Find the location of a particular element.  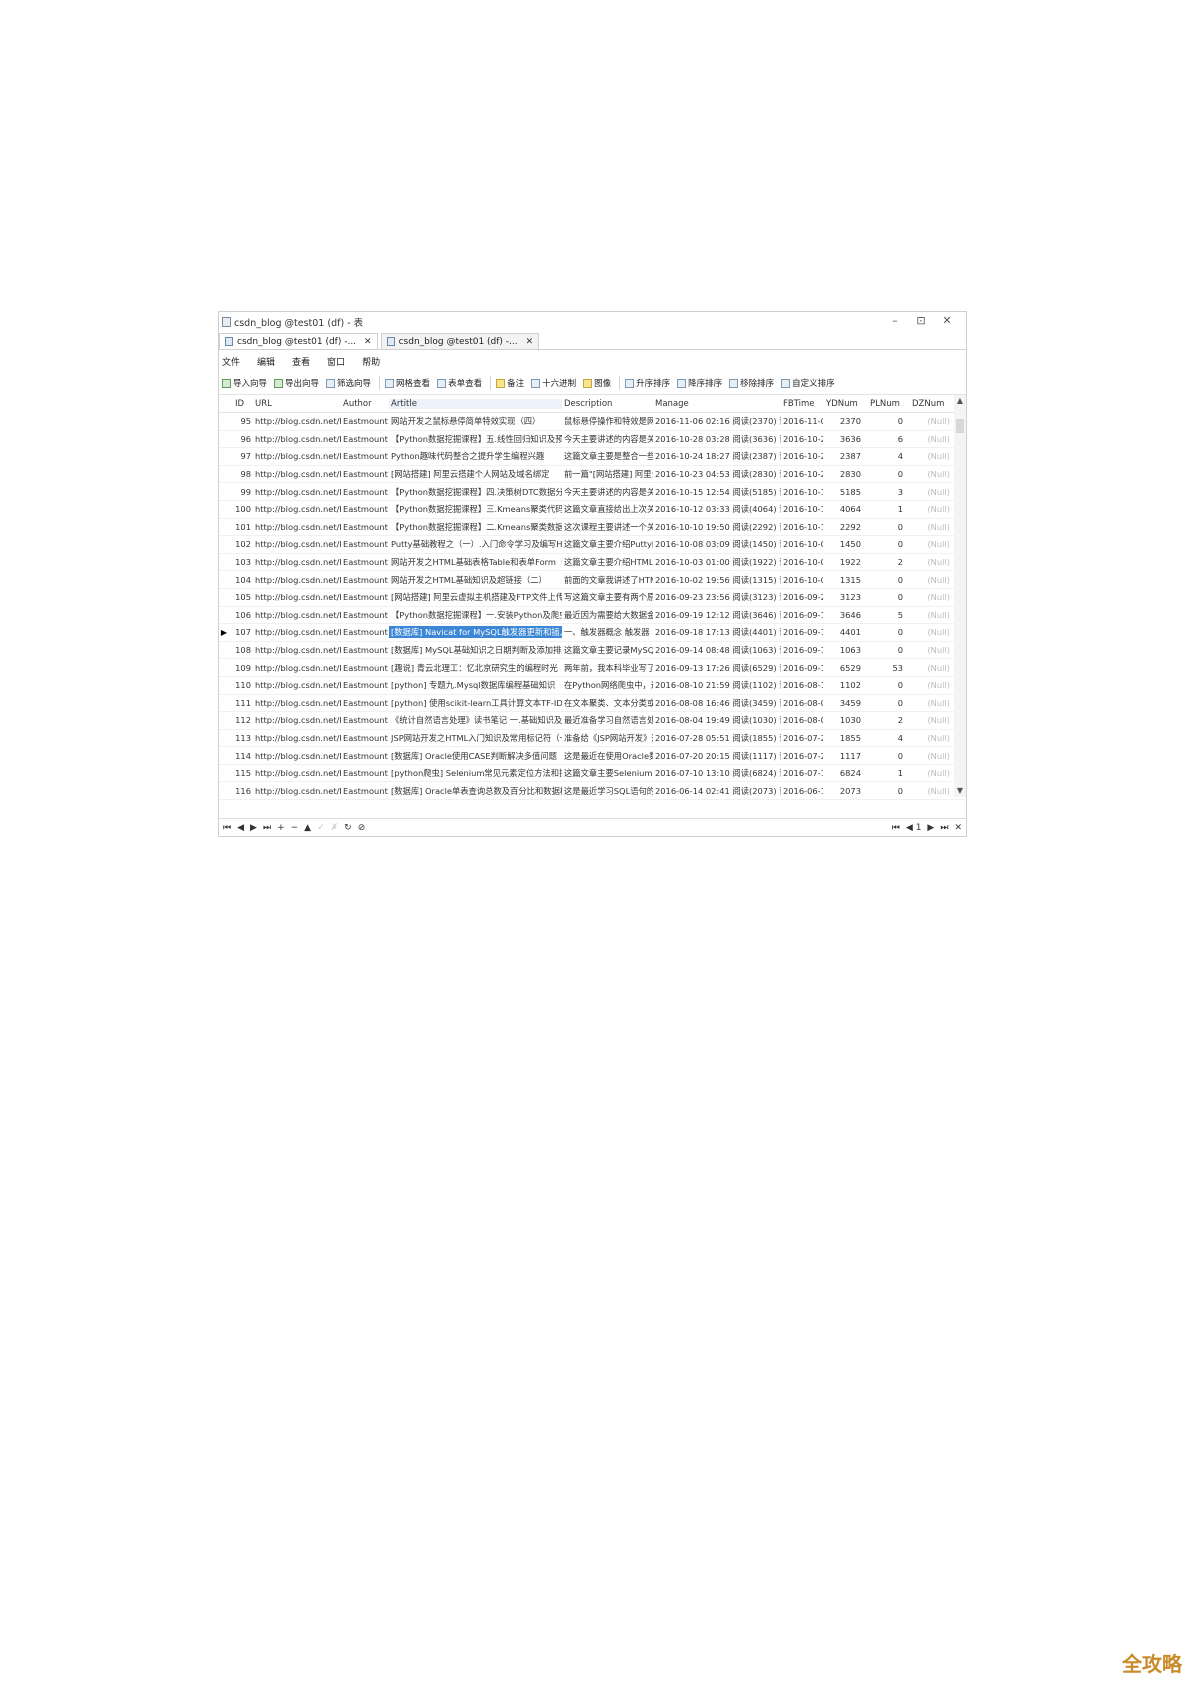

cell-description: 最近因为需要给大数据金融专 is located at coordinates (607, 615).